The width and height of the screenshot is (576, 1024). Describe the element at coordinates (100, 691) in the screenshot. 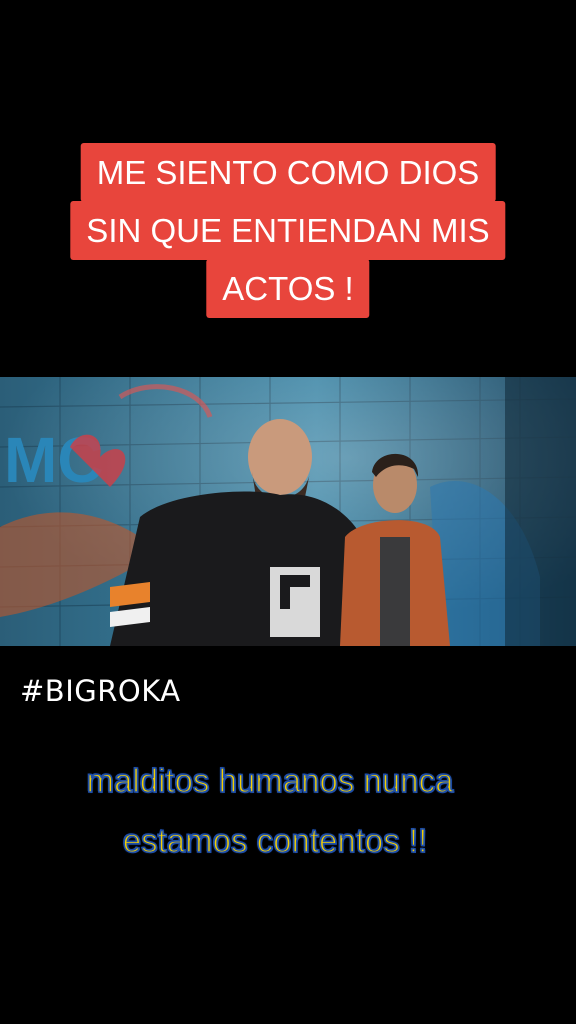

I see `hashtag-label: #BIGROKA` at that location.